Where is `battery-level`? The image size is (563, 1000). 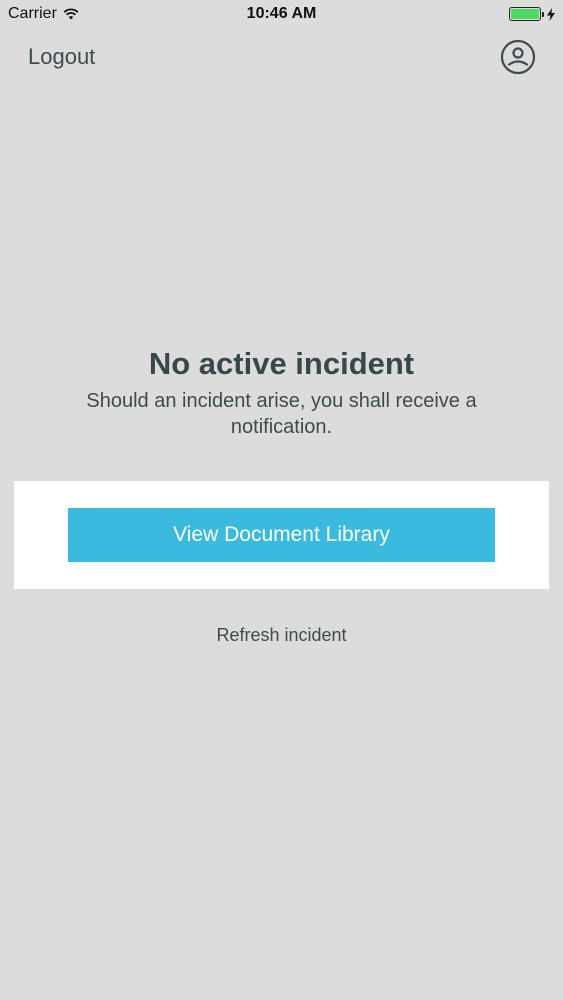
battery-level is located at coordinates (525, 14).